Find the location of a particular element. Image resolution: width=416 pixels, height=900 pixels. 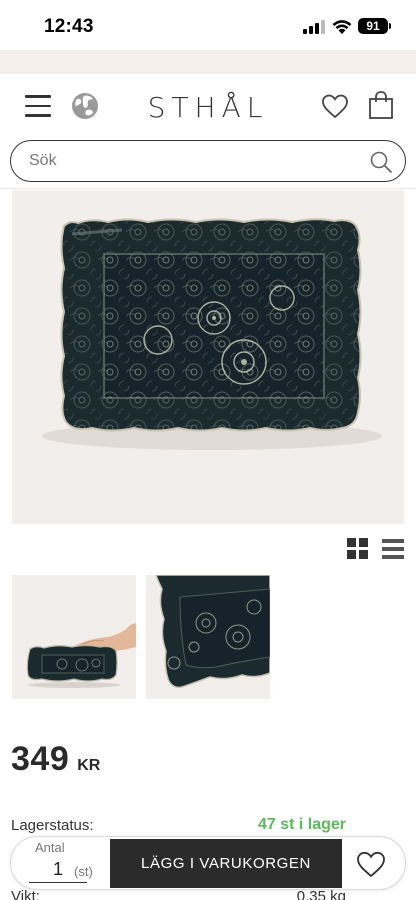

site-logo: STHÅL is located at coordinates (208, 107).